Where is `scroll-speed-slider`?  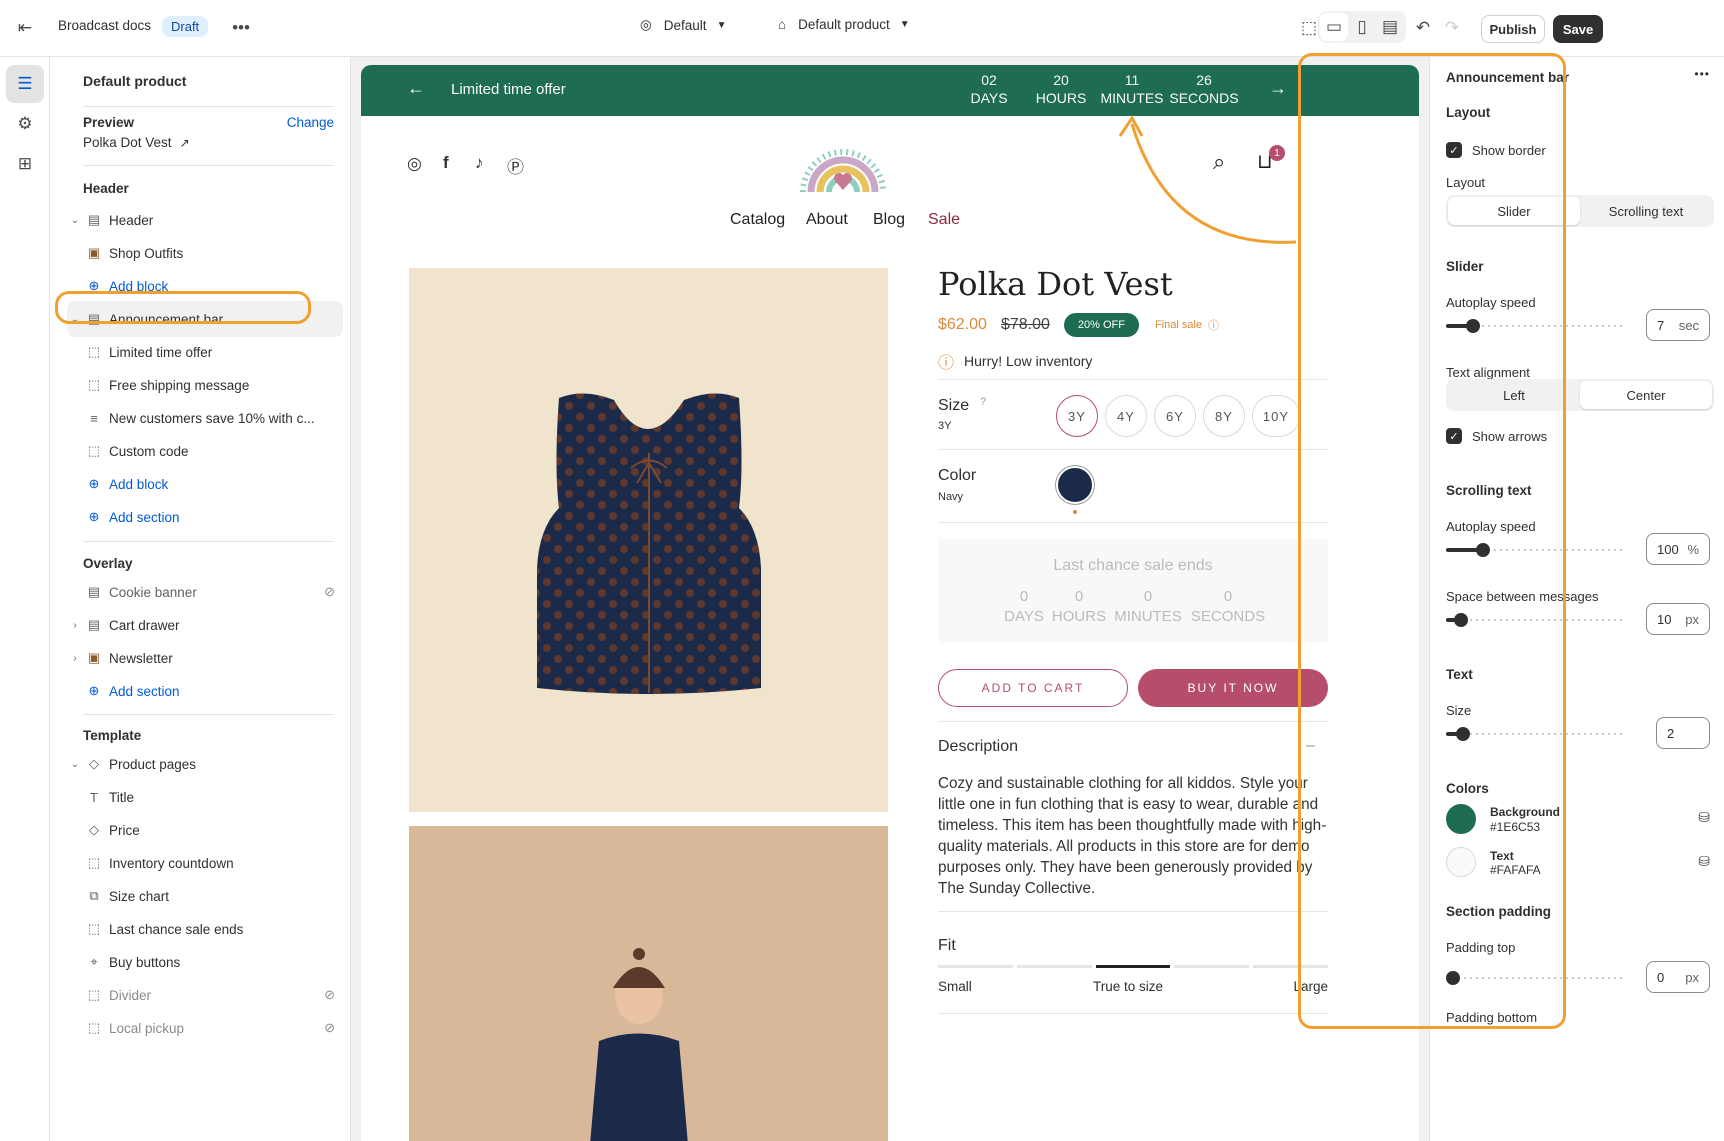
scroll-speed-slider is located at coordinates (1536, 550).